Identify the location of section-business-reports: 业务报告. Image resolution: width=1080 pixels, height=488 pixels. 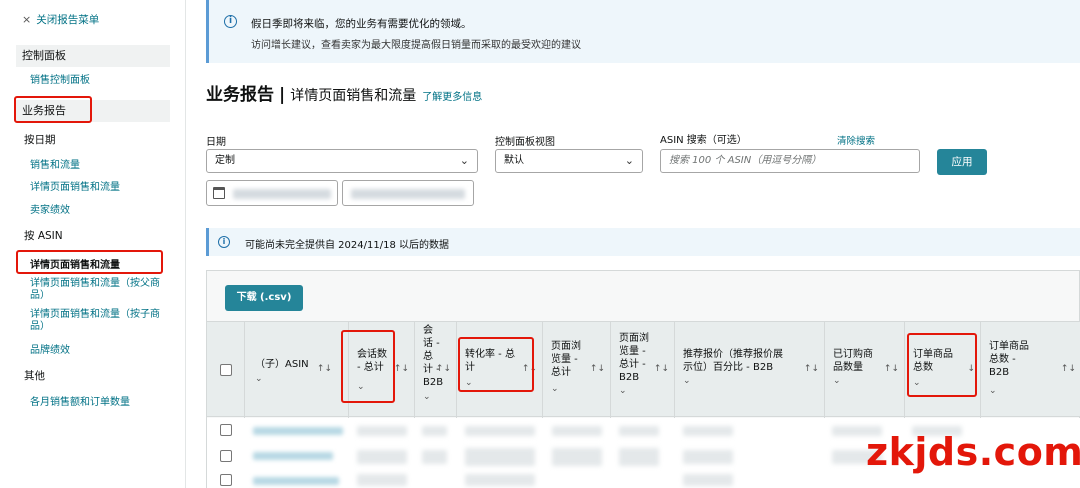
(93, 111).